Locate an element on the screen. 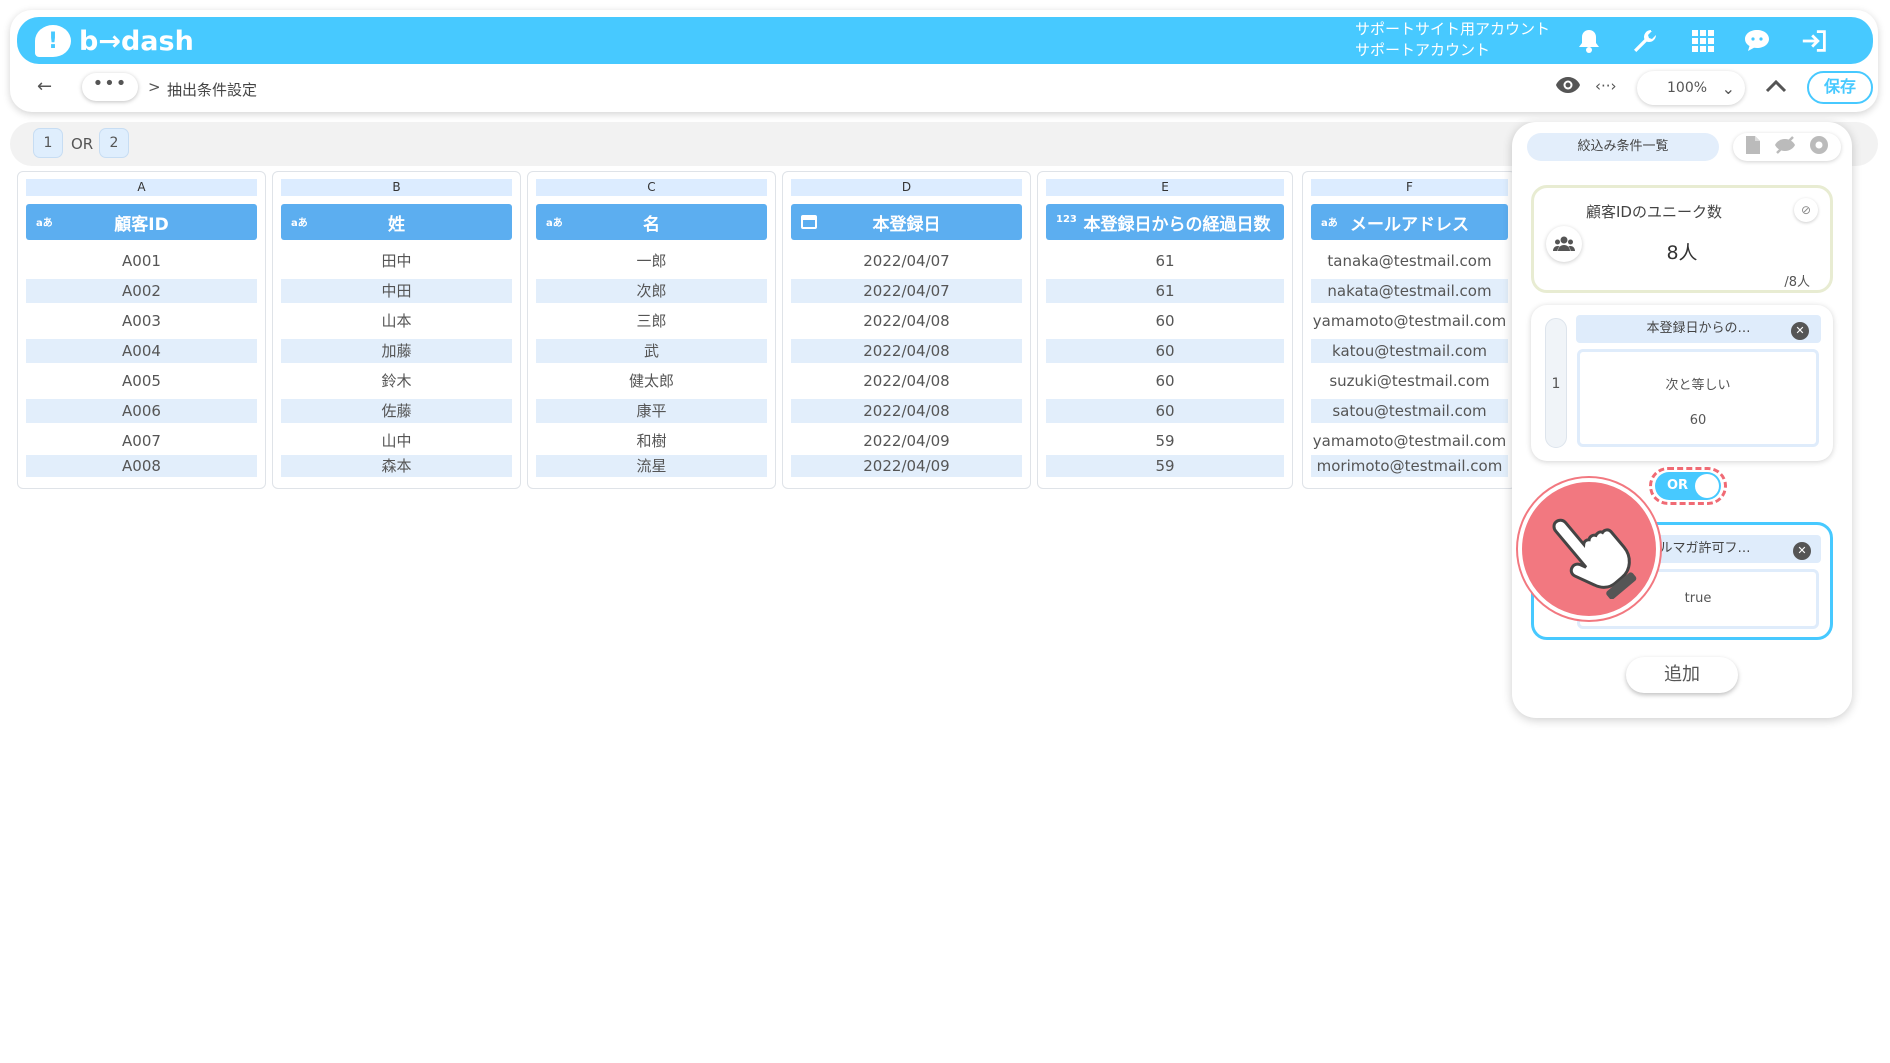 The image size is (1890, 1063). chevron-down-icon: ⌄ is located at coordinates (1728, 88).